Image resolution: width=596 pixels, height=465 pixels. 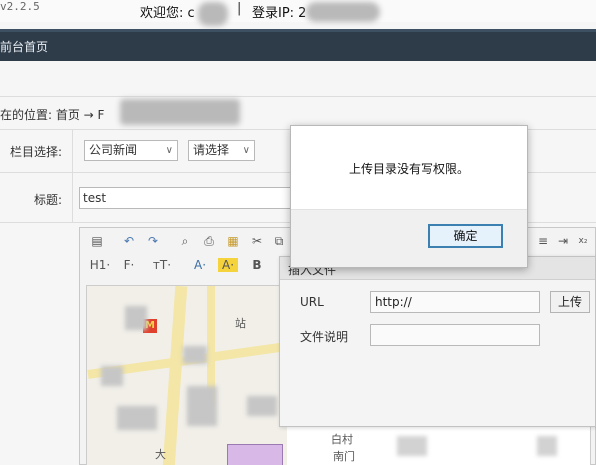 I want to click on font-color-menu: A·, so click(x=200, y=265).